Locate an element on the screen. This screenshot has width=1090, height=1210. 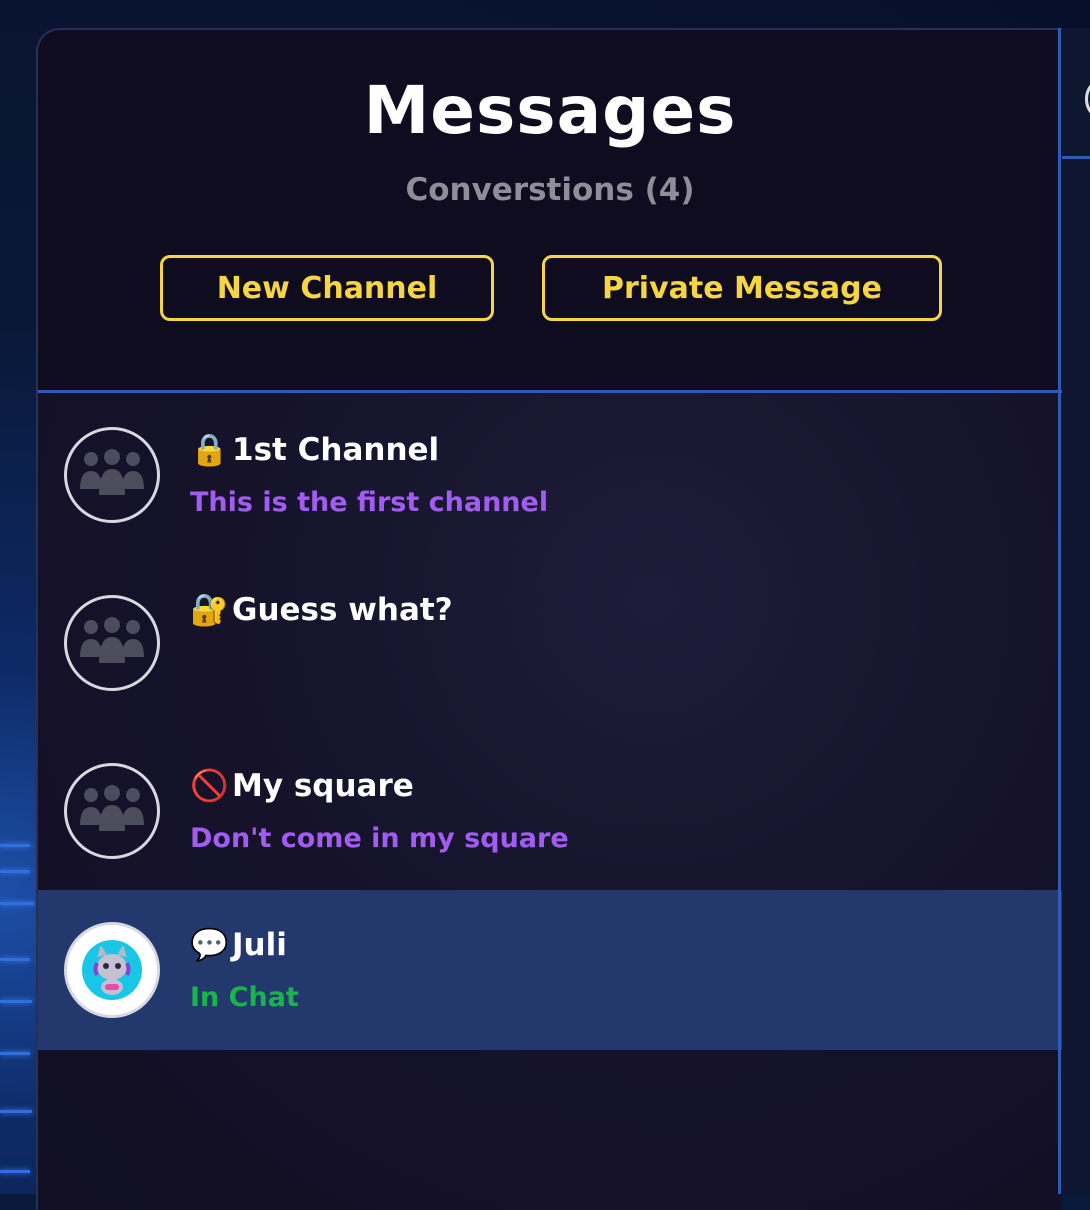
new-channel-button: New Channel is located at coordinates (327, 288).